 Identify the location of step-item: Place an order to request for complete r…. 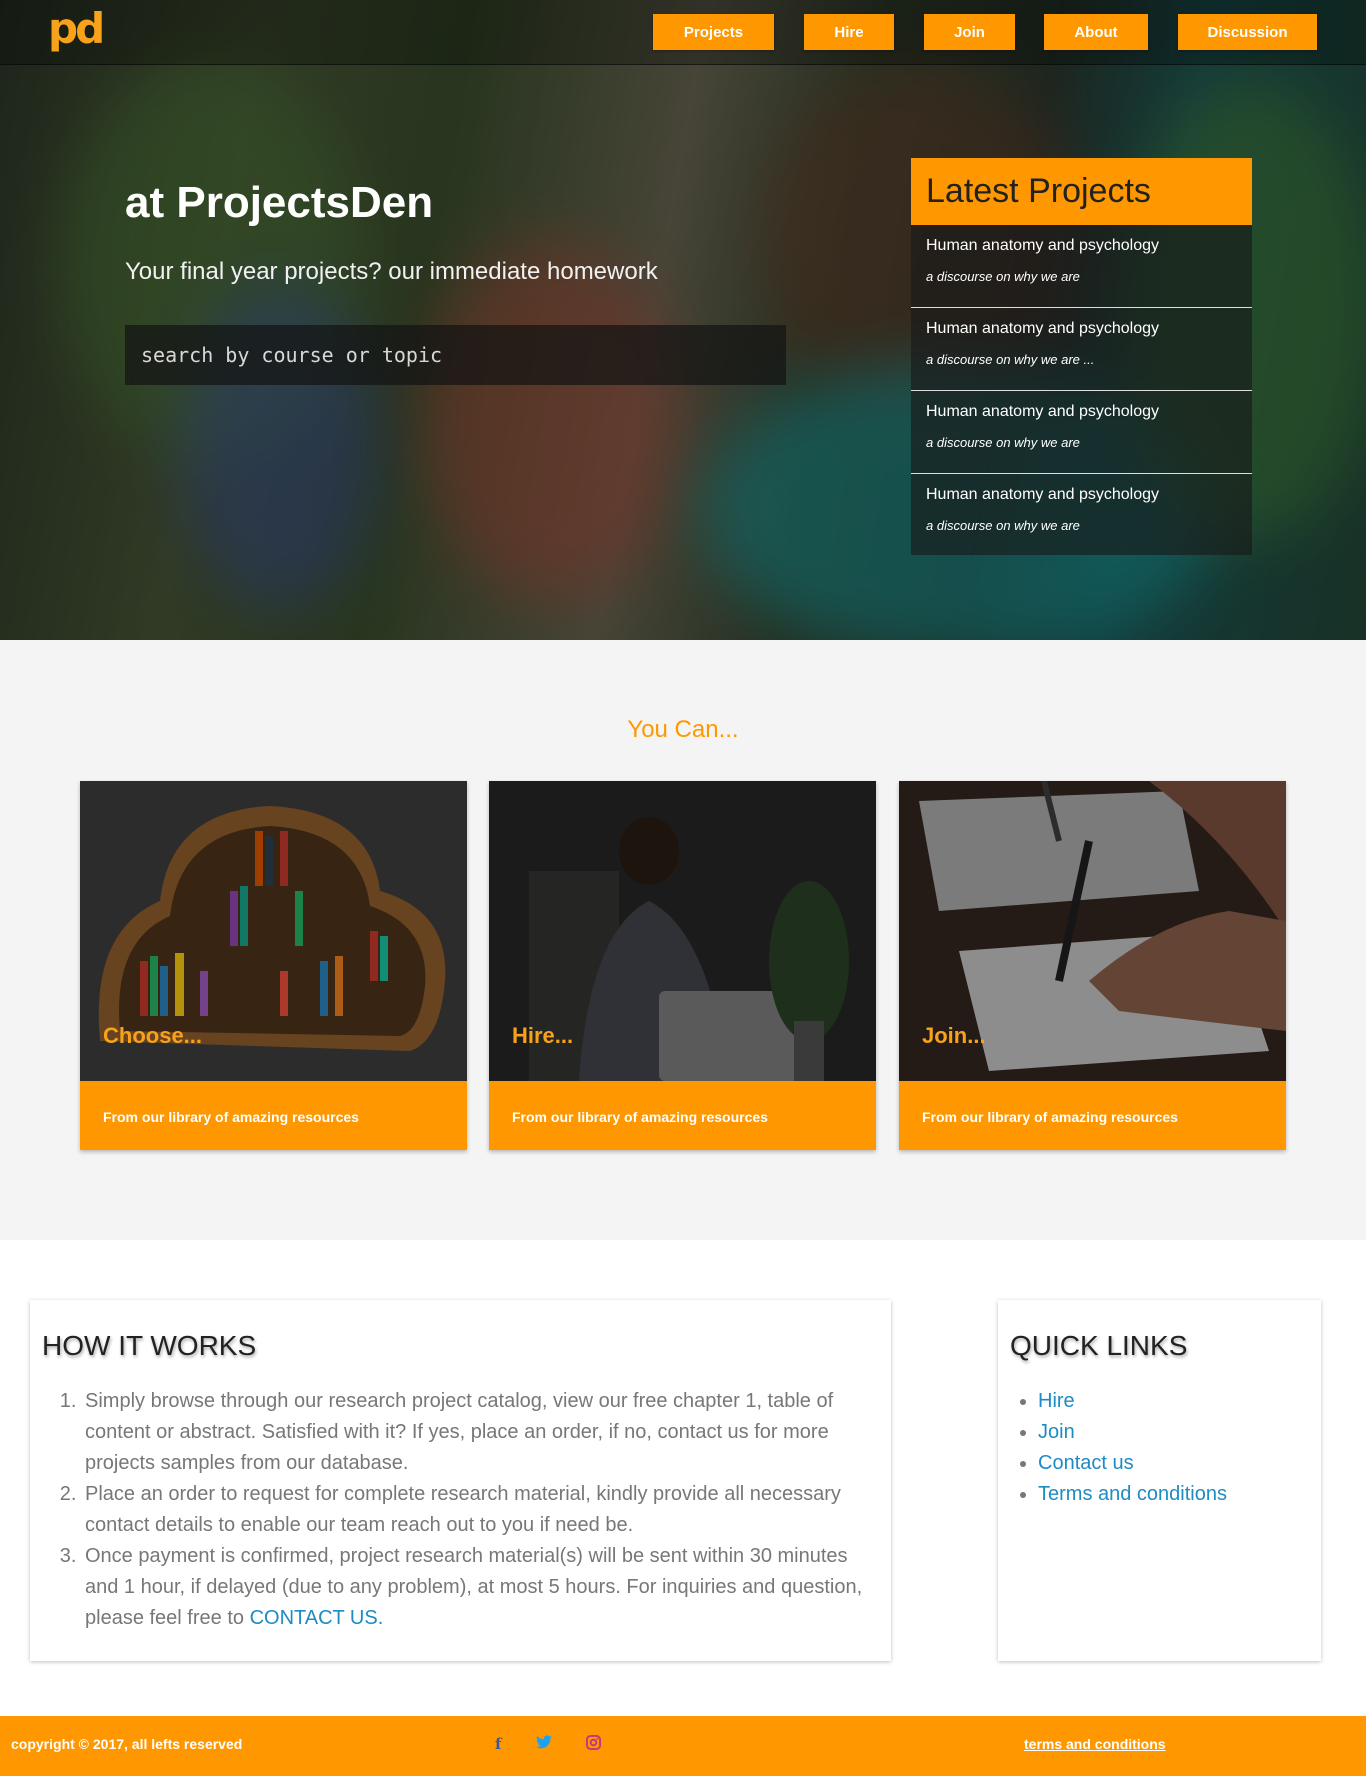
(480, 1510).